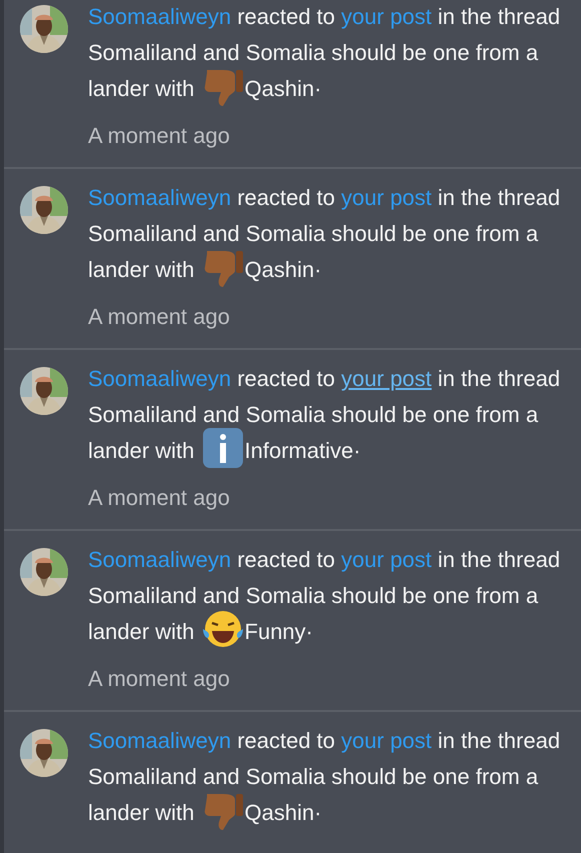 This screenshot has width=581, height=853. What do you see at coordinates (302, 450) in the screenshot?
I see `reaction-label: Informative·` at bounding box center [302, 450].